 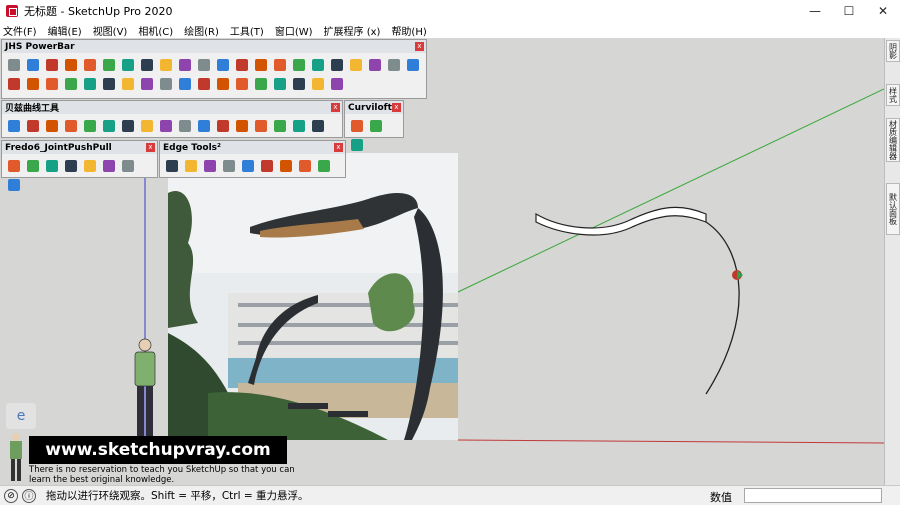 I want to click on minimize-button: —, so click(x=815, y=11).